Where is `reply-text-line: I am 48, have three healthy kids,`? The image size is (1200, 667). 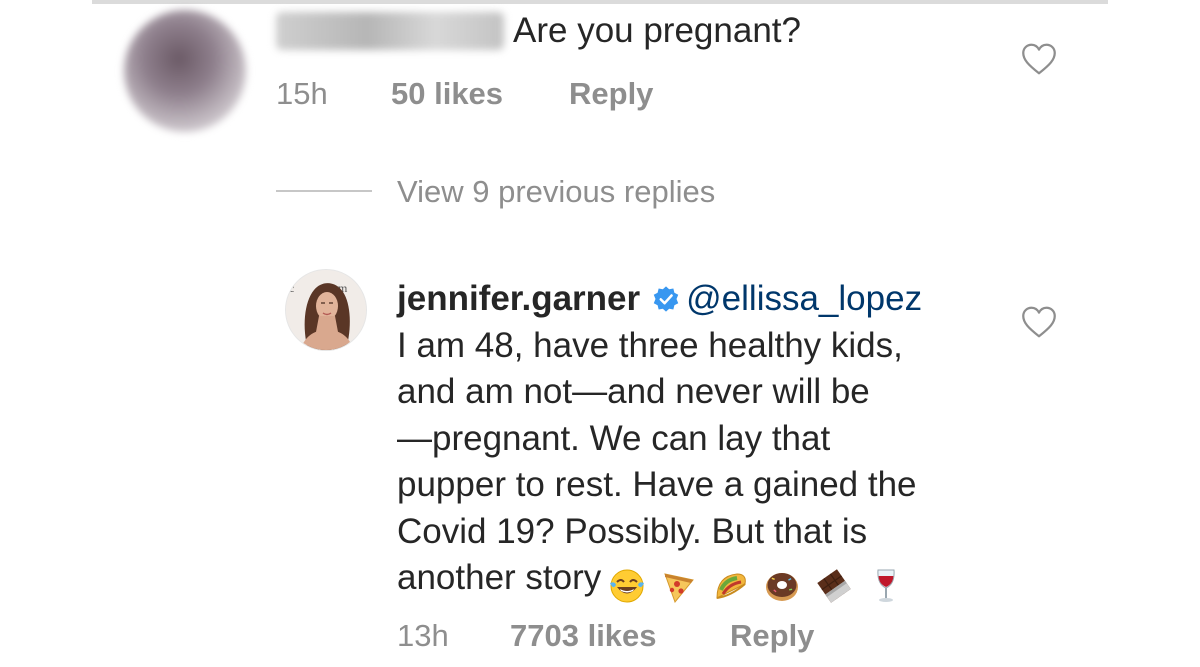
reply-text-line: I am 48, have three healthy kids, is located at coordinates (650, 345).